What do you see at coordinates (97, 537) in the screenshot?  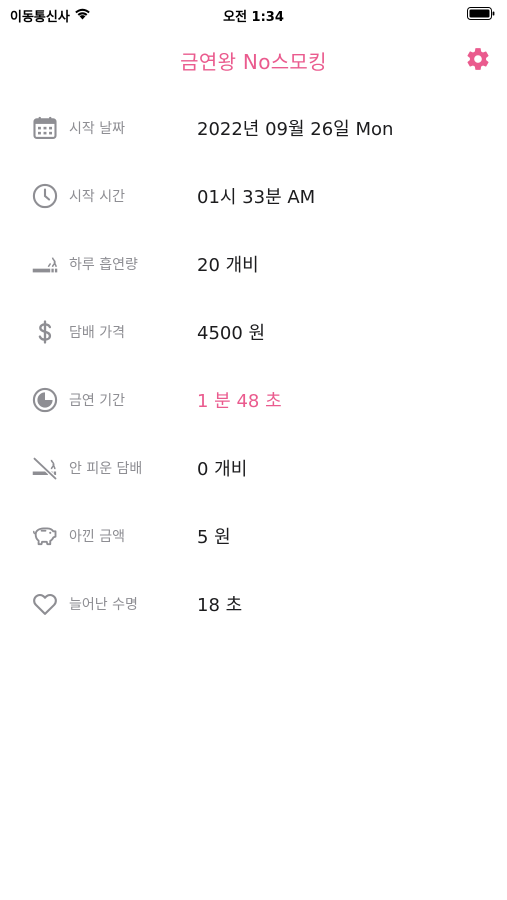 I see `row-label: 아낀 금액` at bounding box center [97, 537].